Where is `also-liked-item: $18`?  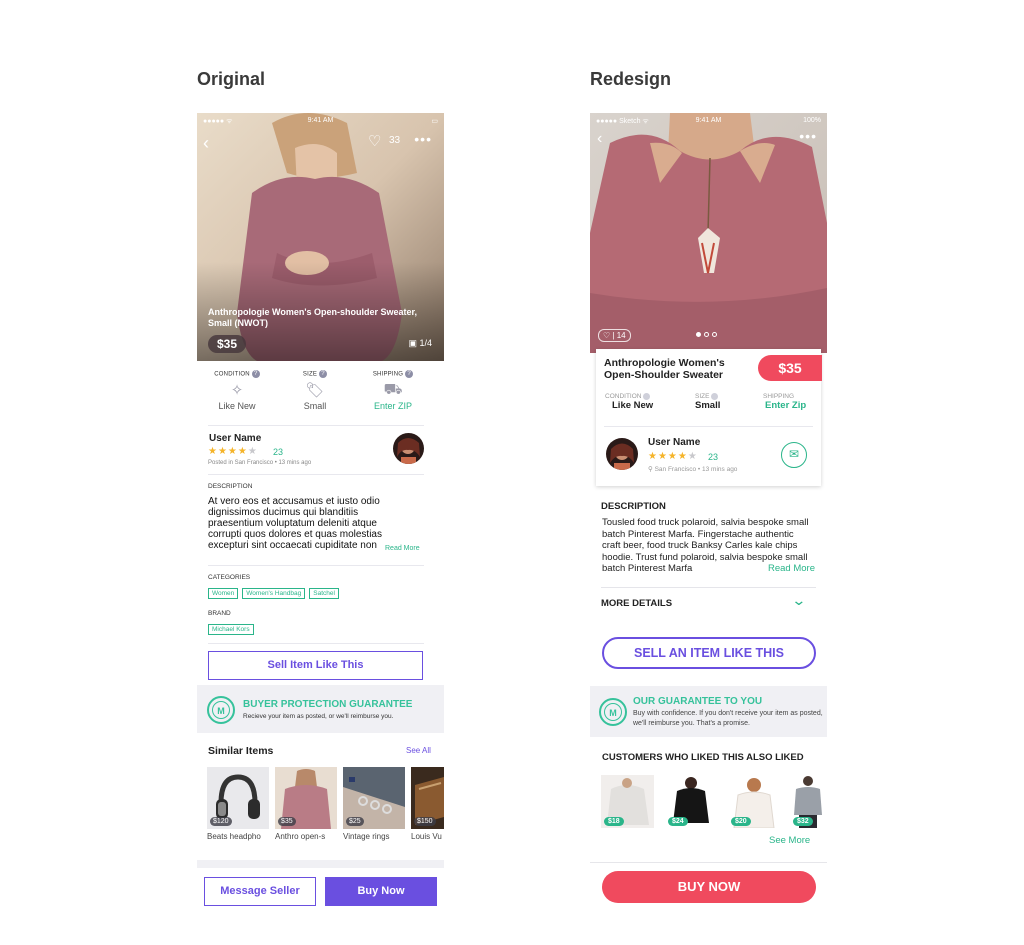 also-liked-item: $18 is located at coordinates (627, 801).